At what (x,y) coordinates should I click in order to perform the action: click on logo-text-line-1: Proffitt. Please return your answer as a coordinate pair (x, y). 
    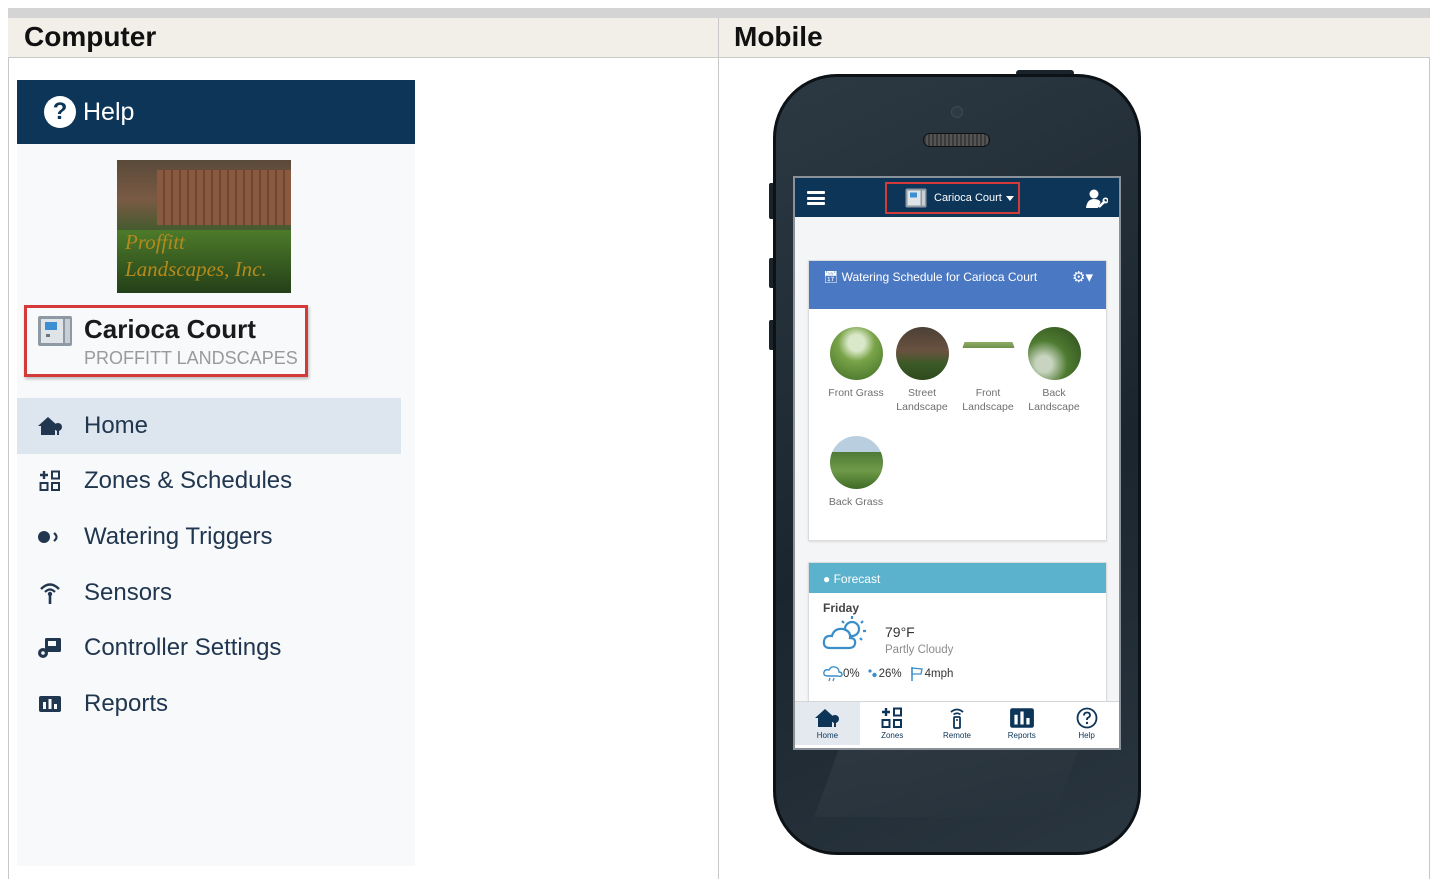
    Looking at the image, I should click on (155, 242).